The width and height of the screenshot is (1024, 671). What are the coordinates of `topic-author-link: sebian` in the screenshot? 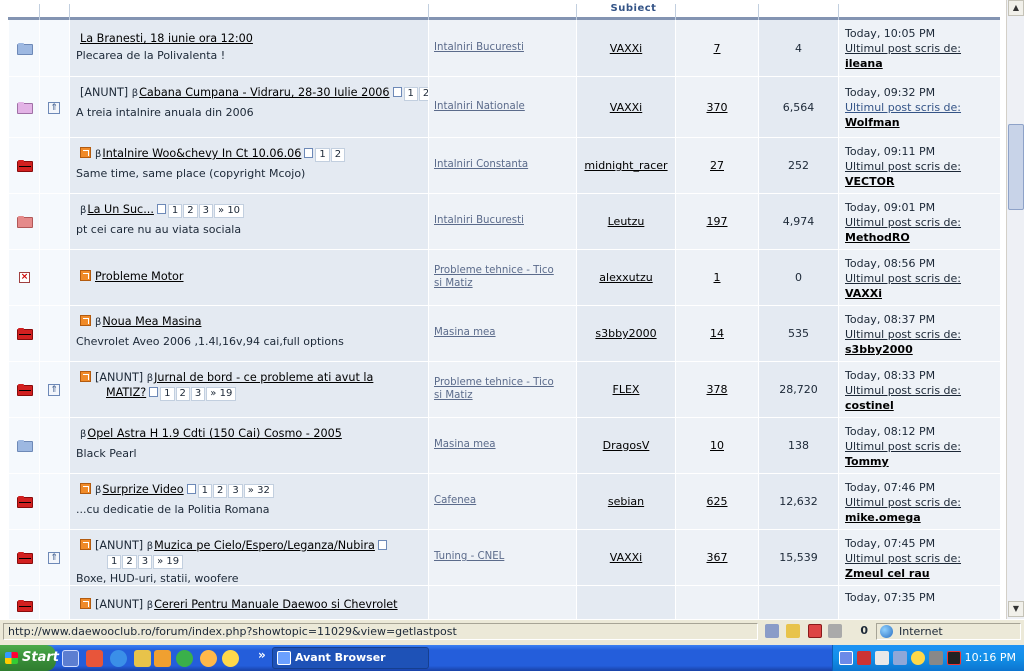 It's located at (626, 501).